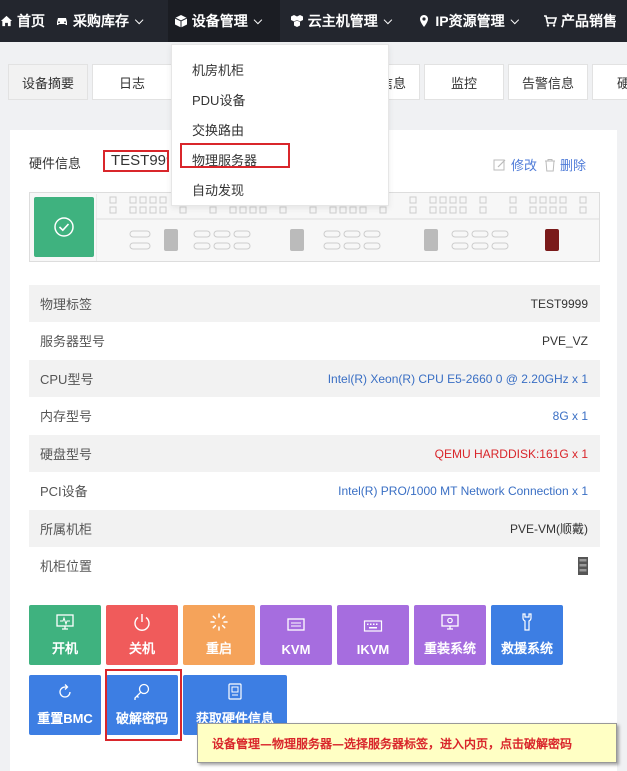 Image resolution: width=627 pixels, height=771 pixels. Describe the element at coordinates (280, 125) in the screenshot. I see `device-management-dropdown: 机房机柜 PDU设备 交换路由 物理服务器 自动发现` at that location.